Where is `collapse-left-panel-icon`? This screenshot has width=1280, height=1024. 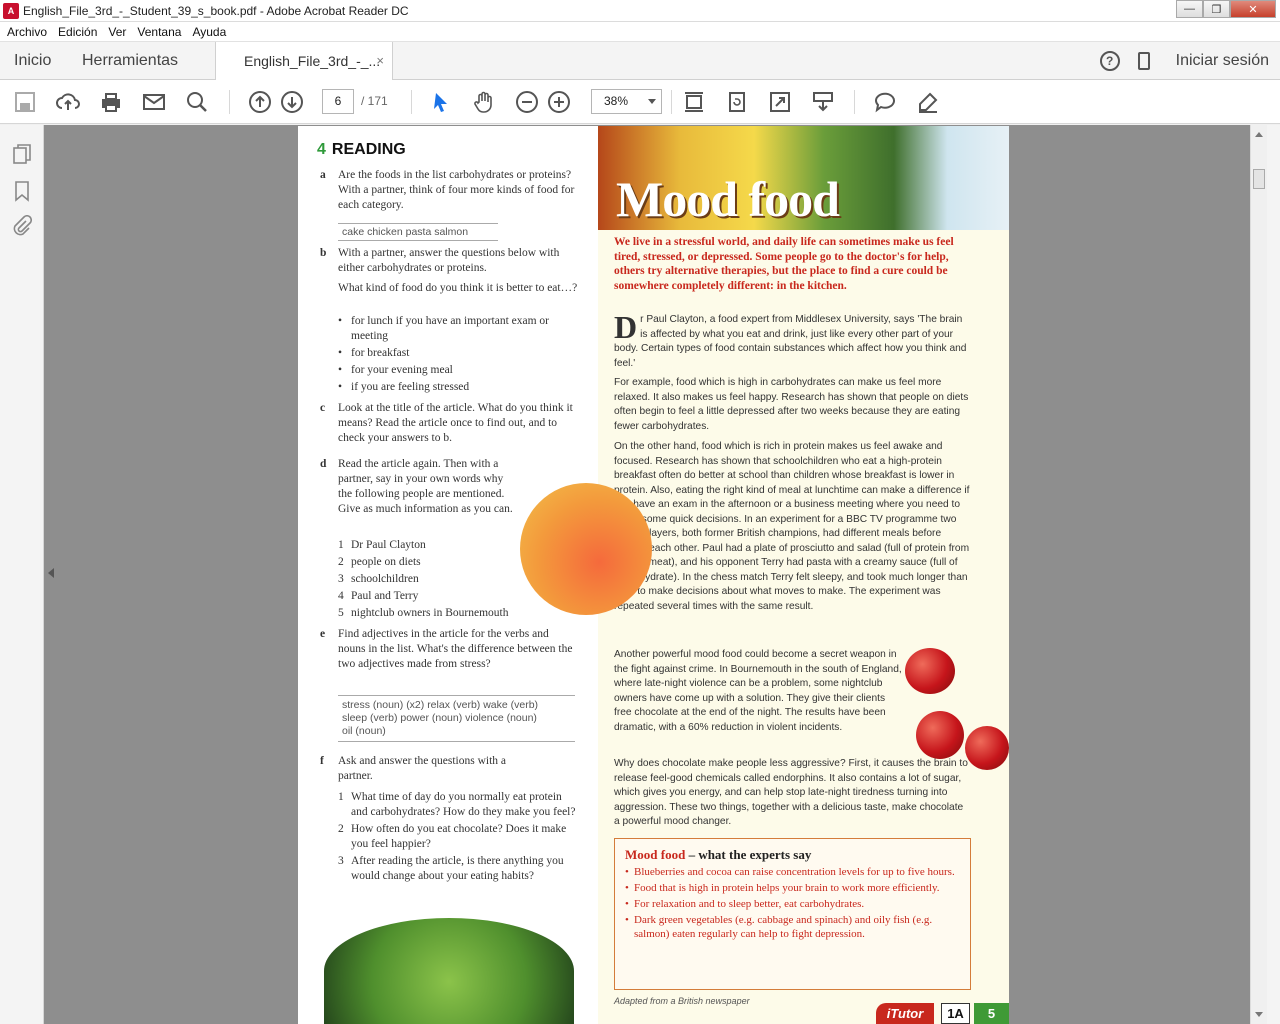
collapse-left-panel-icon is located at coordinates (51, 573).